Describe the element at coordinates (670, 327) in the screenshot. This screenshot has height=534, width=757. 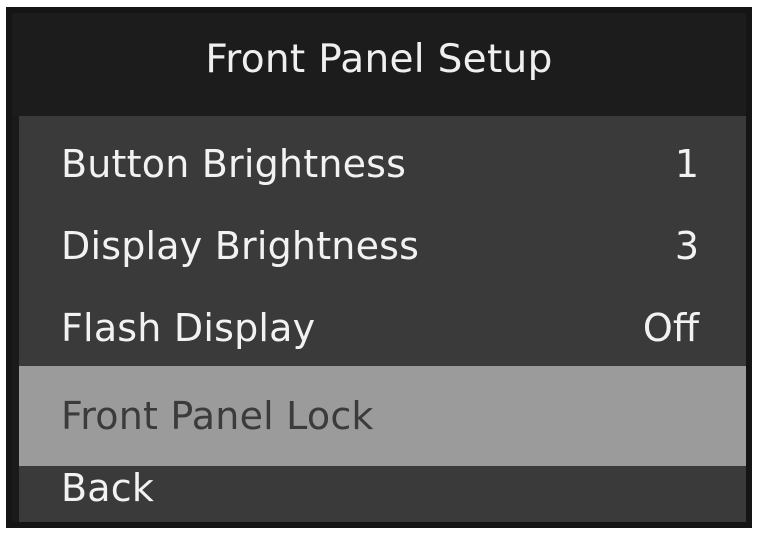
I see `menu-item-value: Off` at that location.